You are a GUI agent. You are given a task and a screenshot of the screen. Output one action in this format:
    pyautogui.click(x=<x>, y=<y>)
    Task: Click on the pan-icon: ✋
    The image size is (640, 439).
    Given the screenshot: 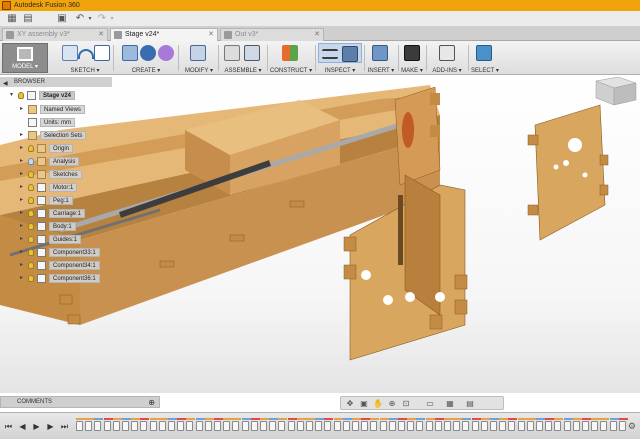 What is the action you would take?
    pyautogui.click(x=378, y=403)
    